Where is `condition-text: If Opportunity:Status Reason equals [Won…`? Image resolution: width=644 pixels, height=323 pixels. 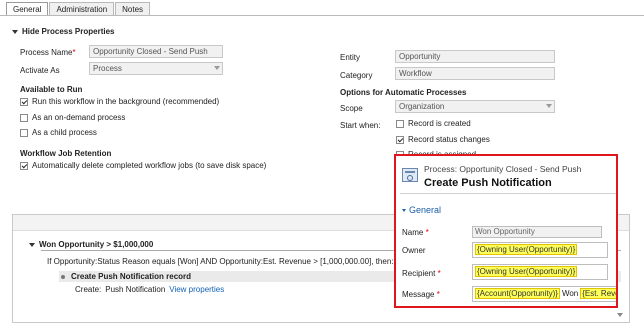
condition-text: If Opportunity:Status Reason equals [Won… is located at coordinates (220, 261).